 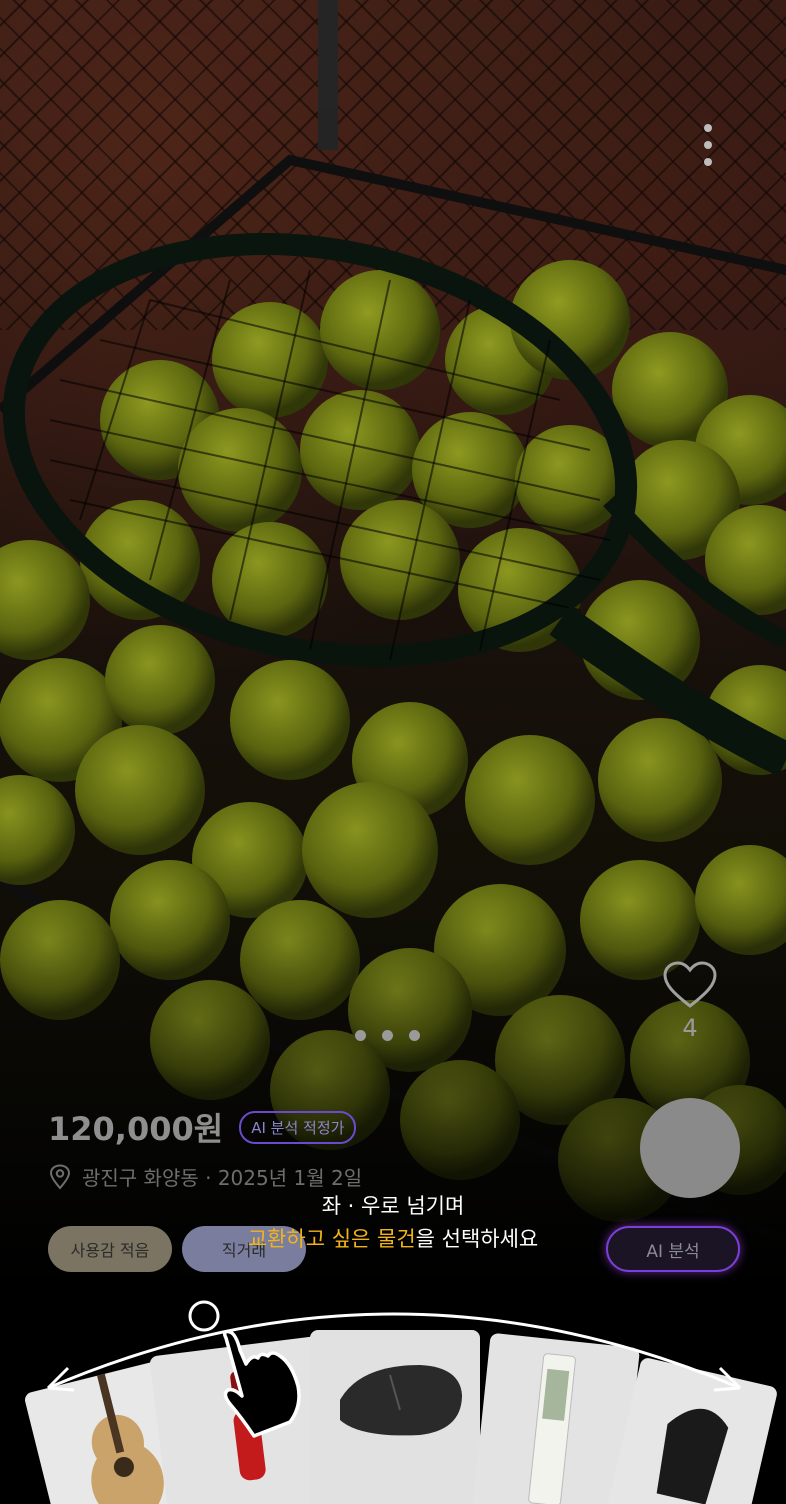 I want to click on item-card, so click(x=395, y=1417).